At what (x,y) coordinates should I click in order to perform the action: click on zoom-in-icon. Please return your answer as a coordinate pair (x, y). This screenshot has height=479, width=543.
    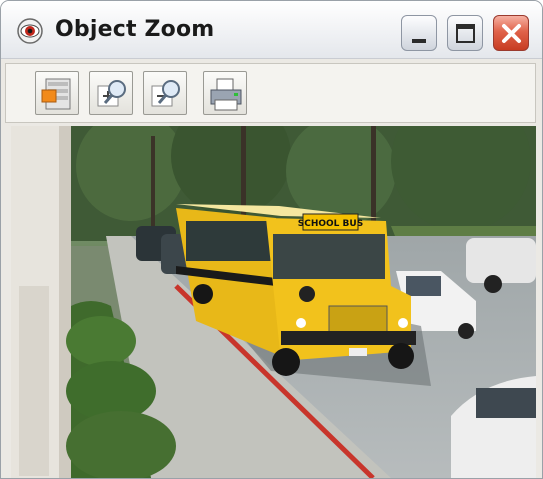
    Looking at the image, I should click on (111, 93).